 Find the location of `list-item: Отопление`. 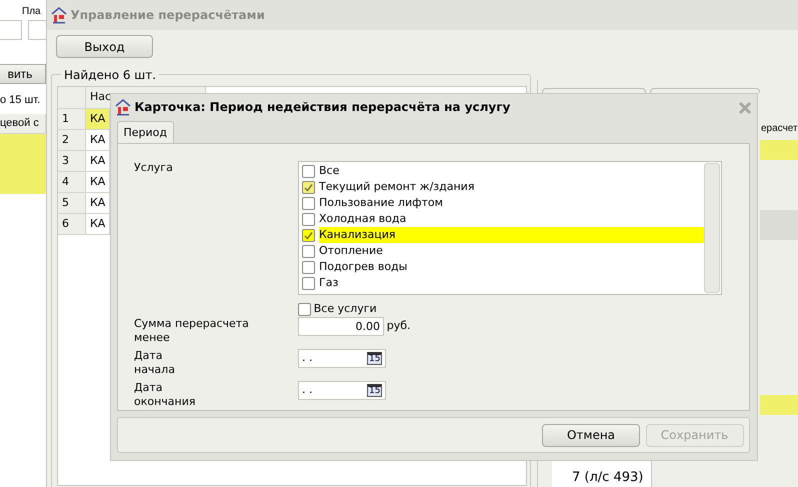

list-item: Отопление is located at coordinates (511, 251).